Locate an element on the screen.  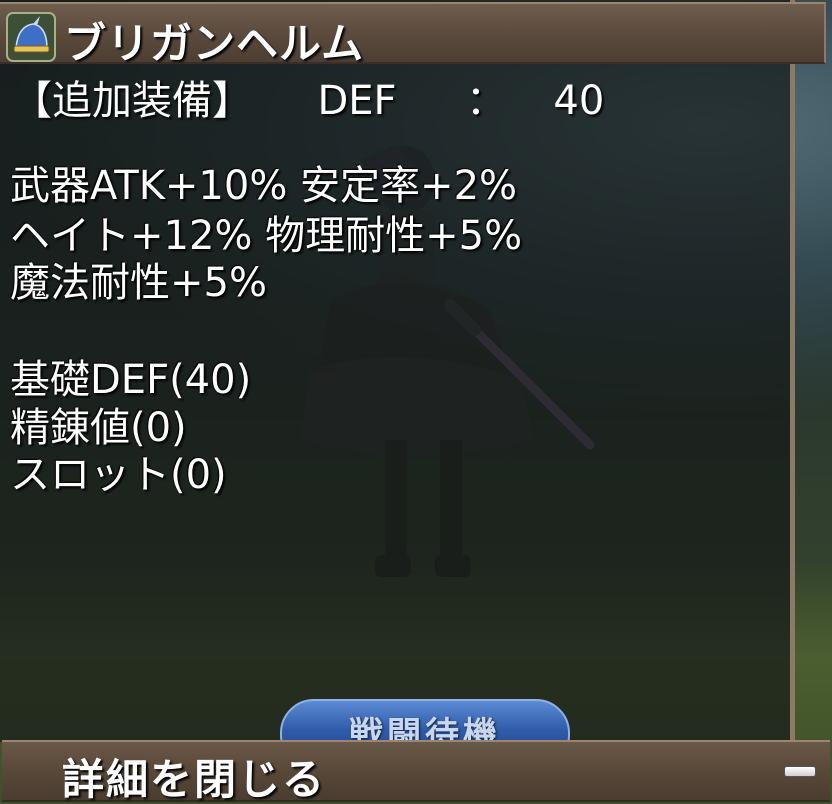
effect-line: ヘイト+12% 物理耐性+5% is located at coordinates (266, 236).